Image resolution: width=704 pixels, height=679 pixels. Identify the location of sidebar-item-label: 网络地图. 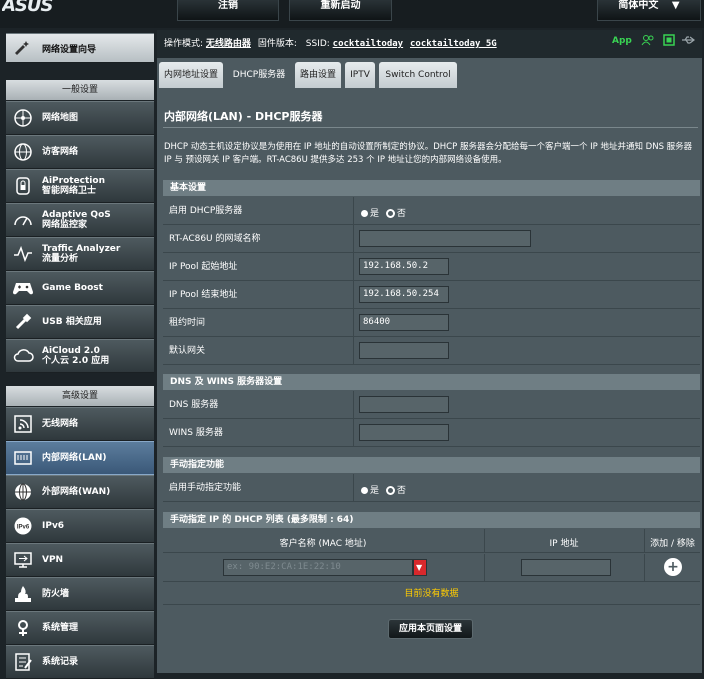
(60, 118).